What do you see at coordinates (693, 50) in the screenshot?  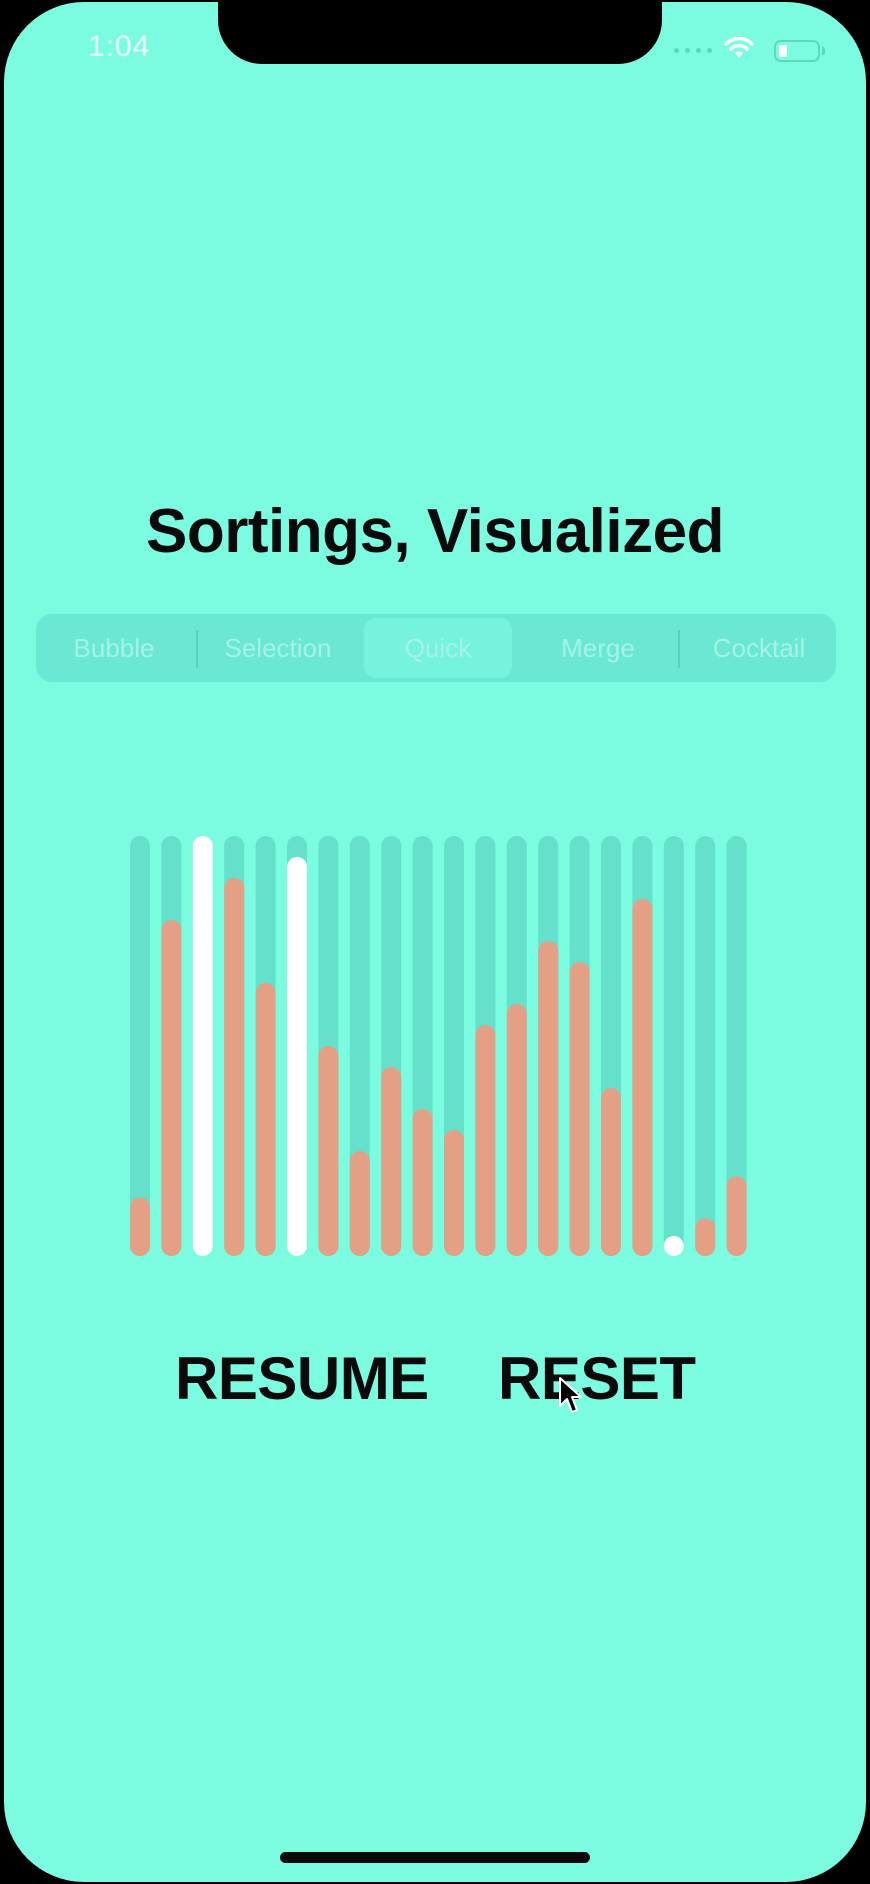 I see `signal-dots-icon` at bounding box center [693, 50].